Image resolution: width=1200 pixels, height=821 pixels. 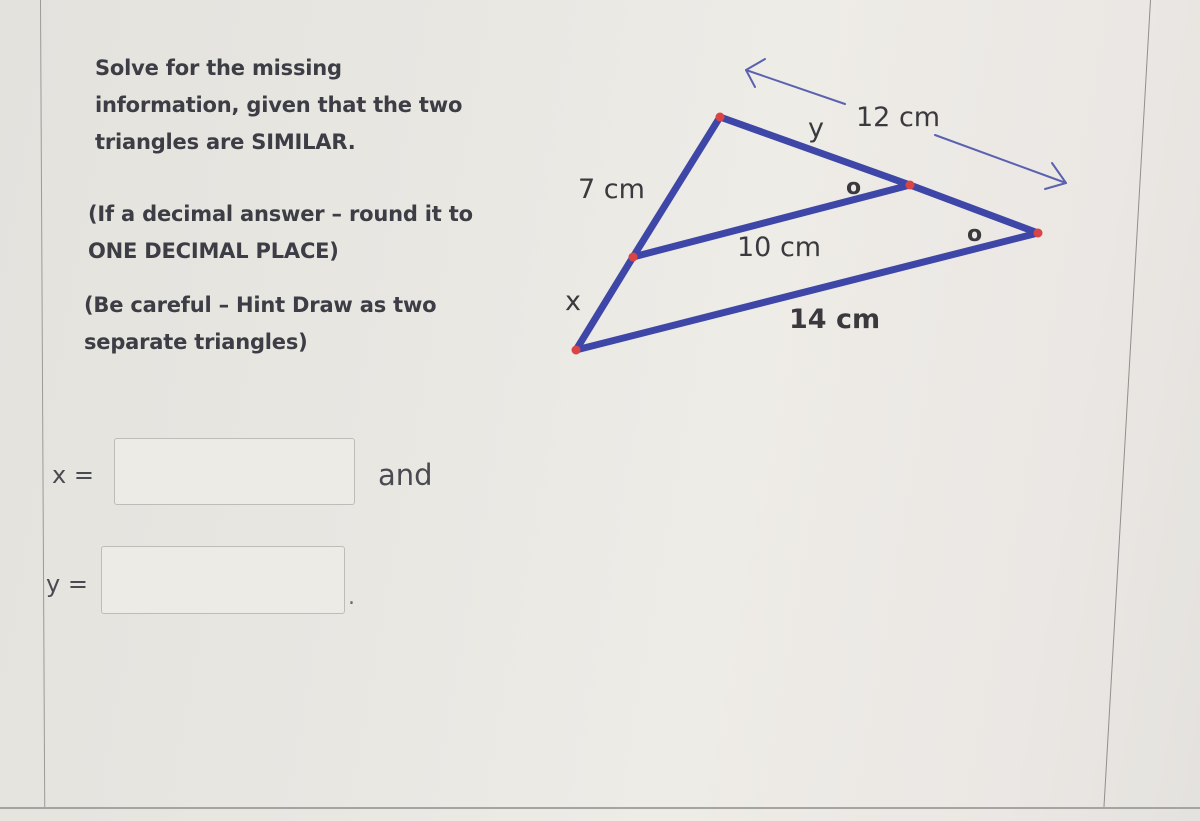 I want to click on angle-mark-outer: o, so click(x=974, y=234).